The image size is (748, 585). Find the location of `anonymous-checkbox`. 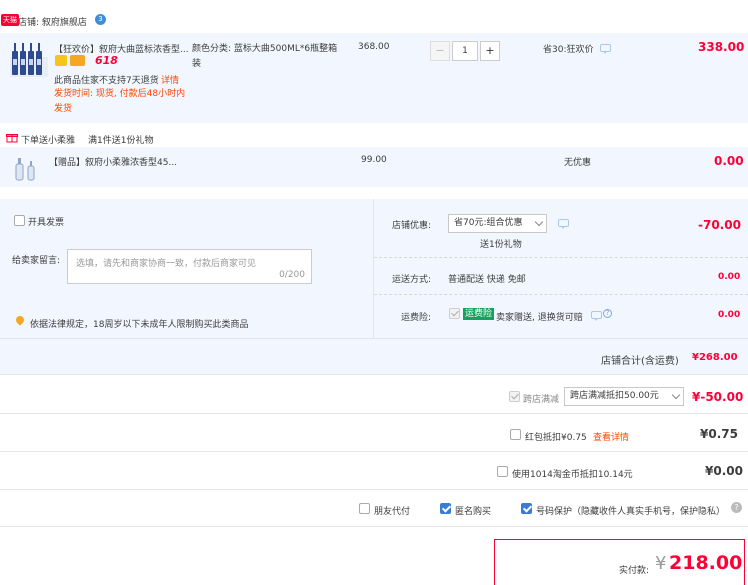

anonymous-checkbox is located at coordinates (445, 508).